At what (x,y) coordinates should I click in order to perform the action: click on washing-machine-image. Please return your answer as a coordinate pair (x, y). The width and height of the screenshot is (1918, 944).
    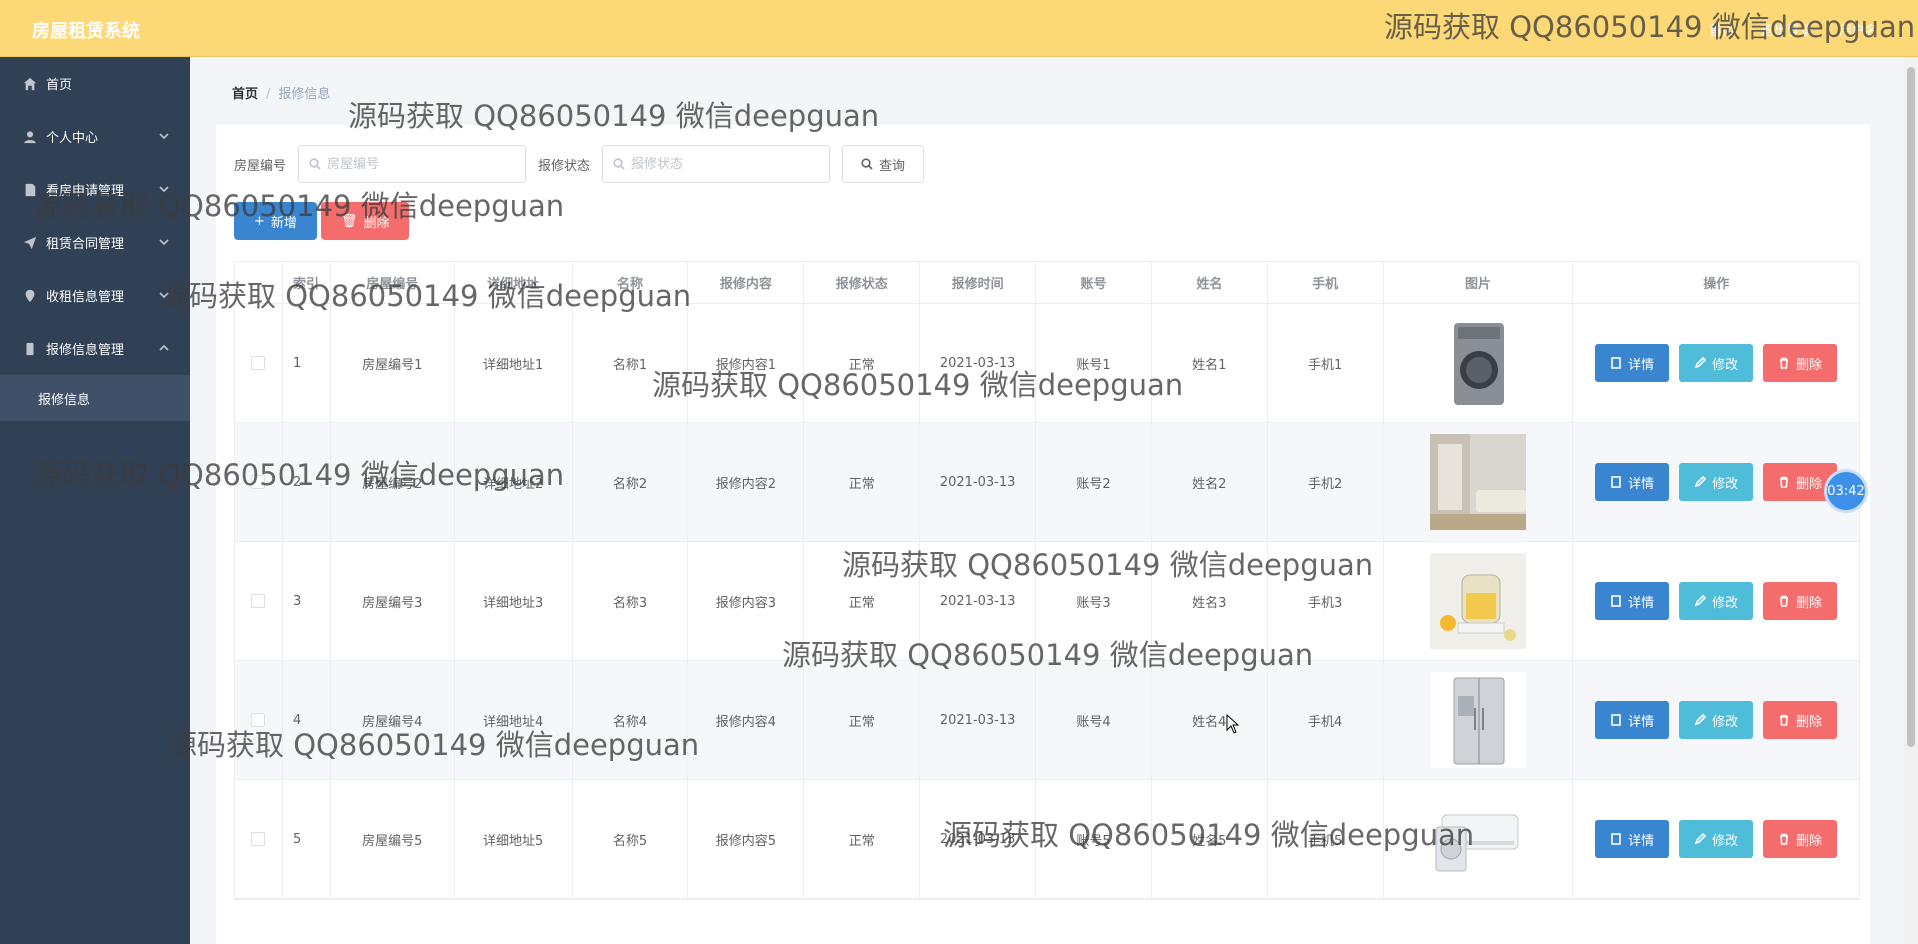
    Looking at the image, I should click on (1477, 363).